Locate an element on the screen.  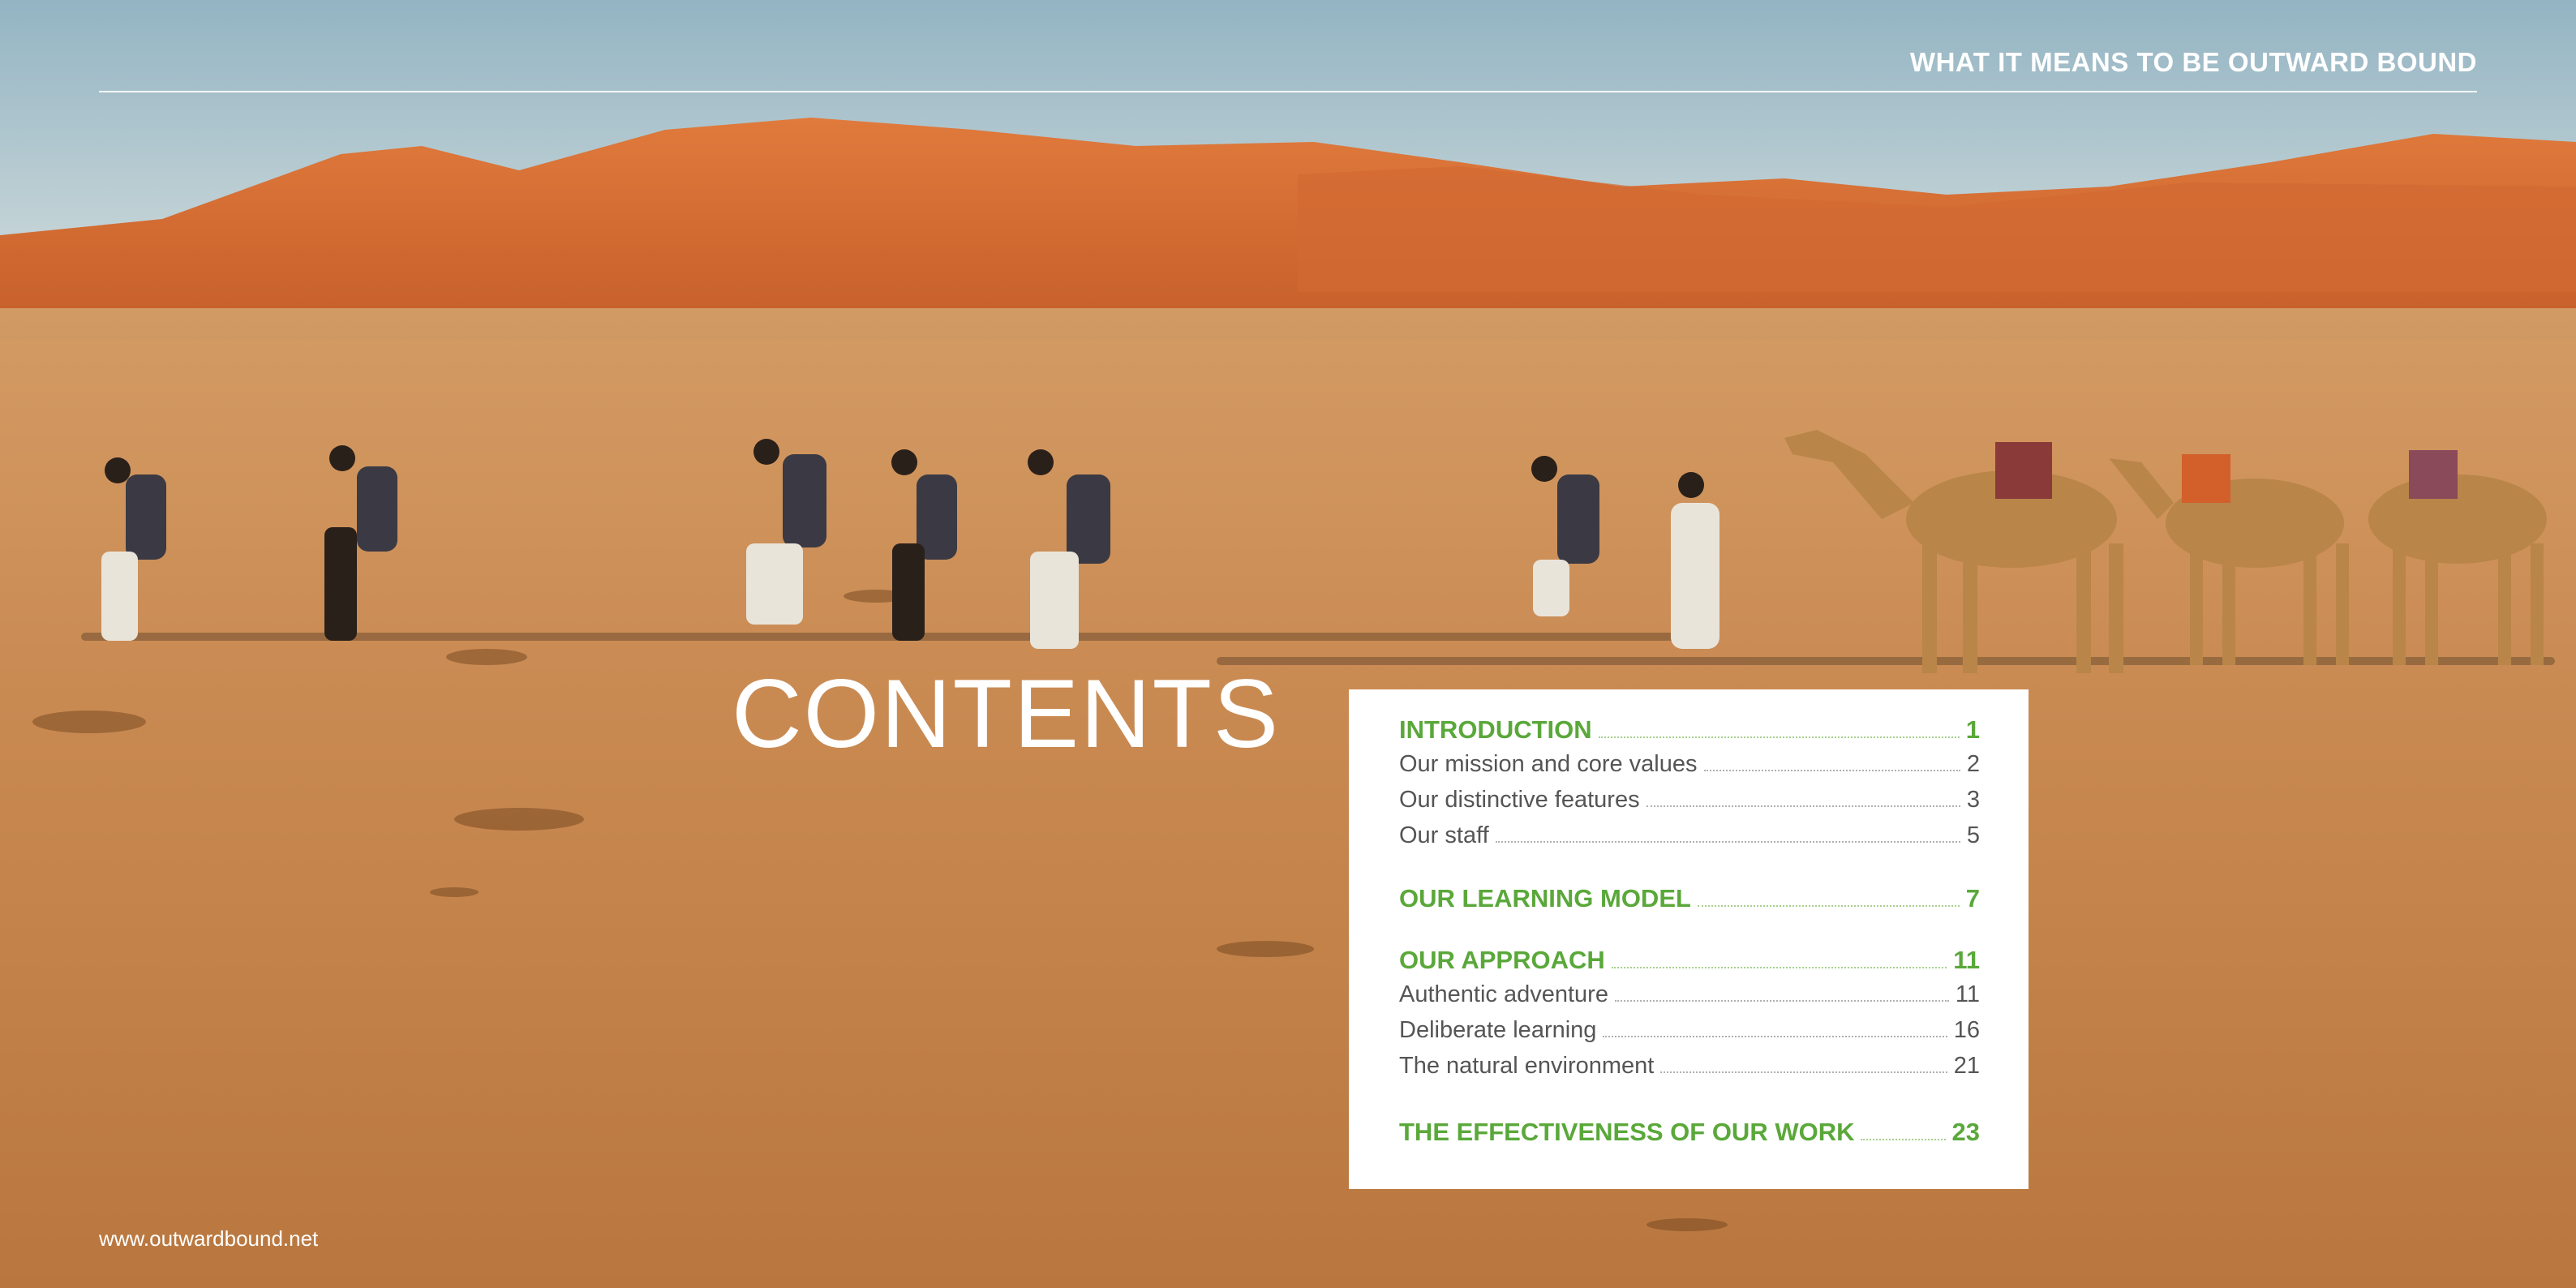
toc-section-title: OUR LEARNING MODEL is located at coordinates (1545, 898).